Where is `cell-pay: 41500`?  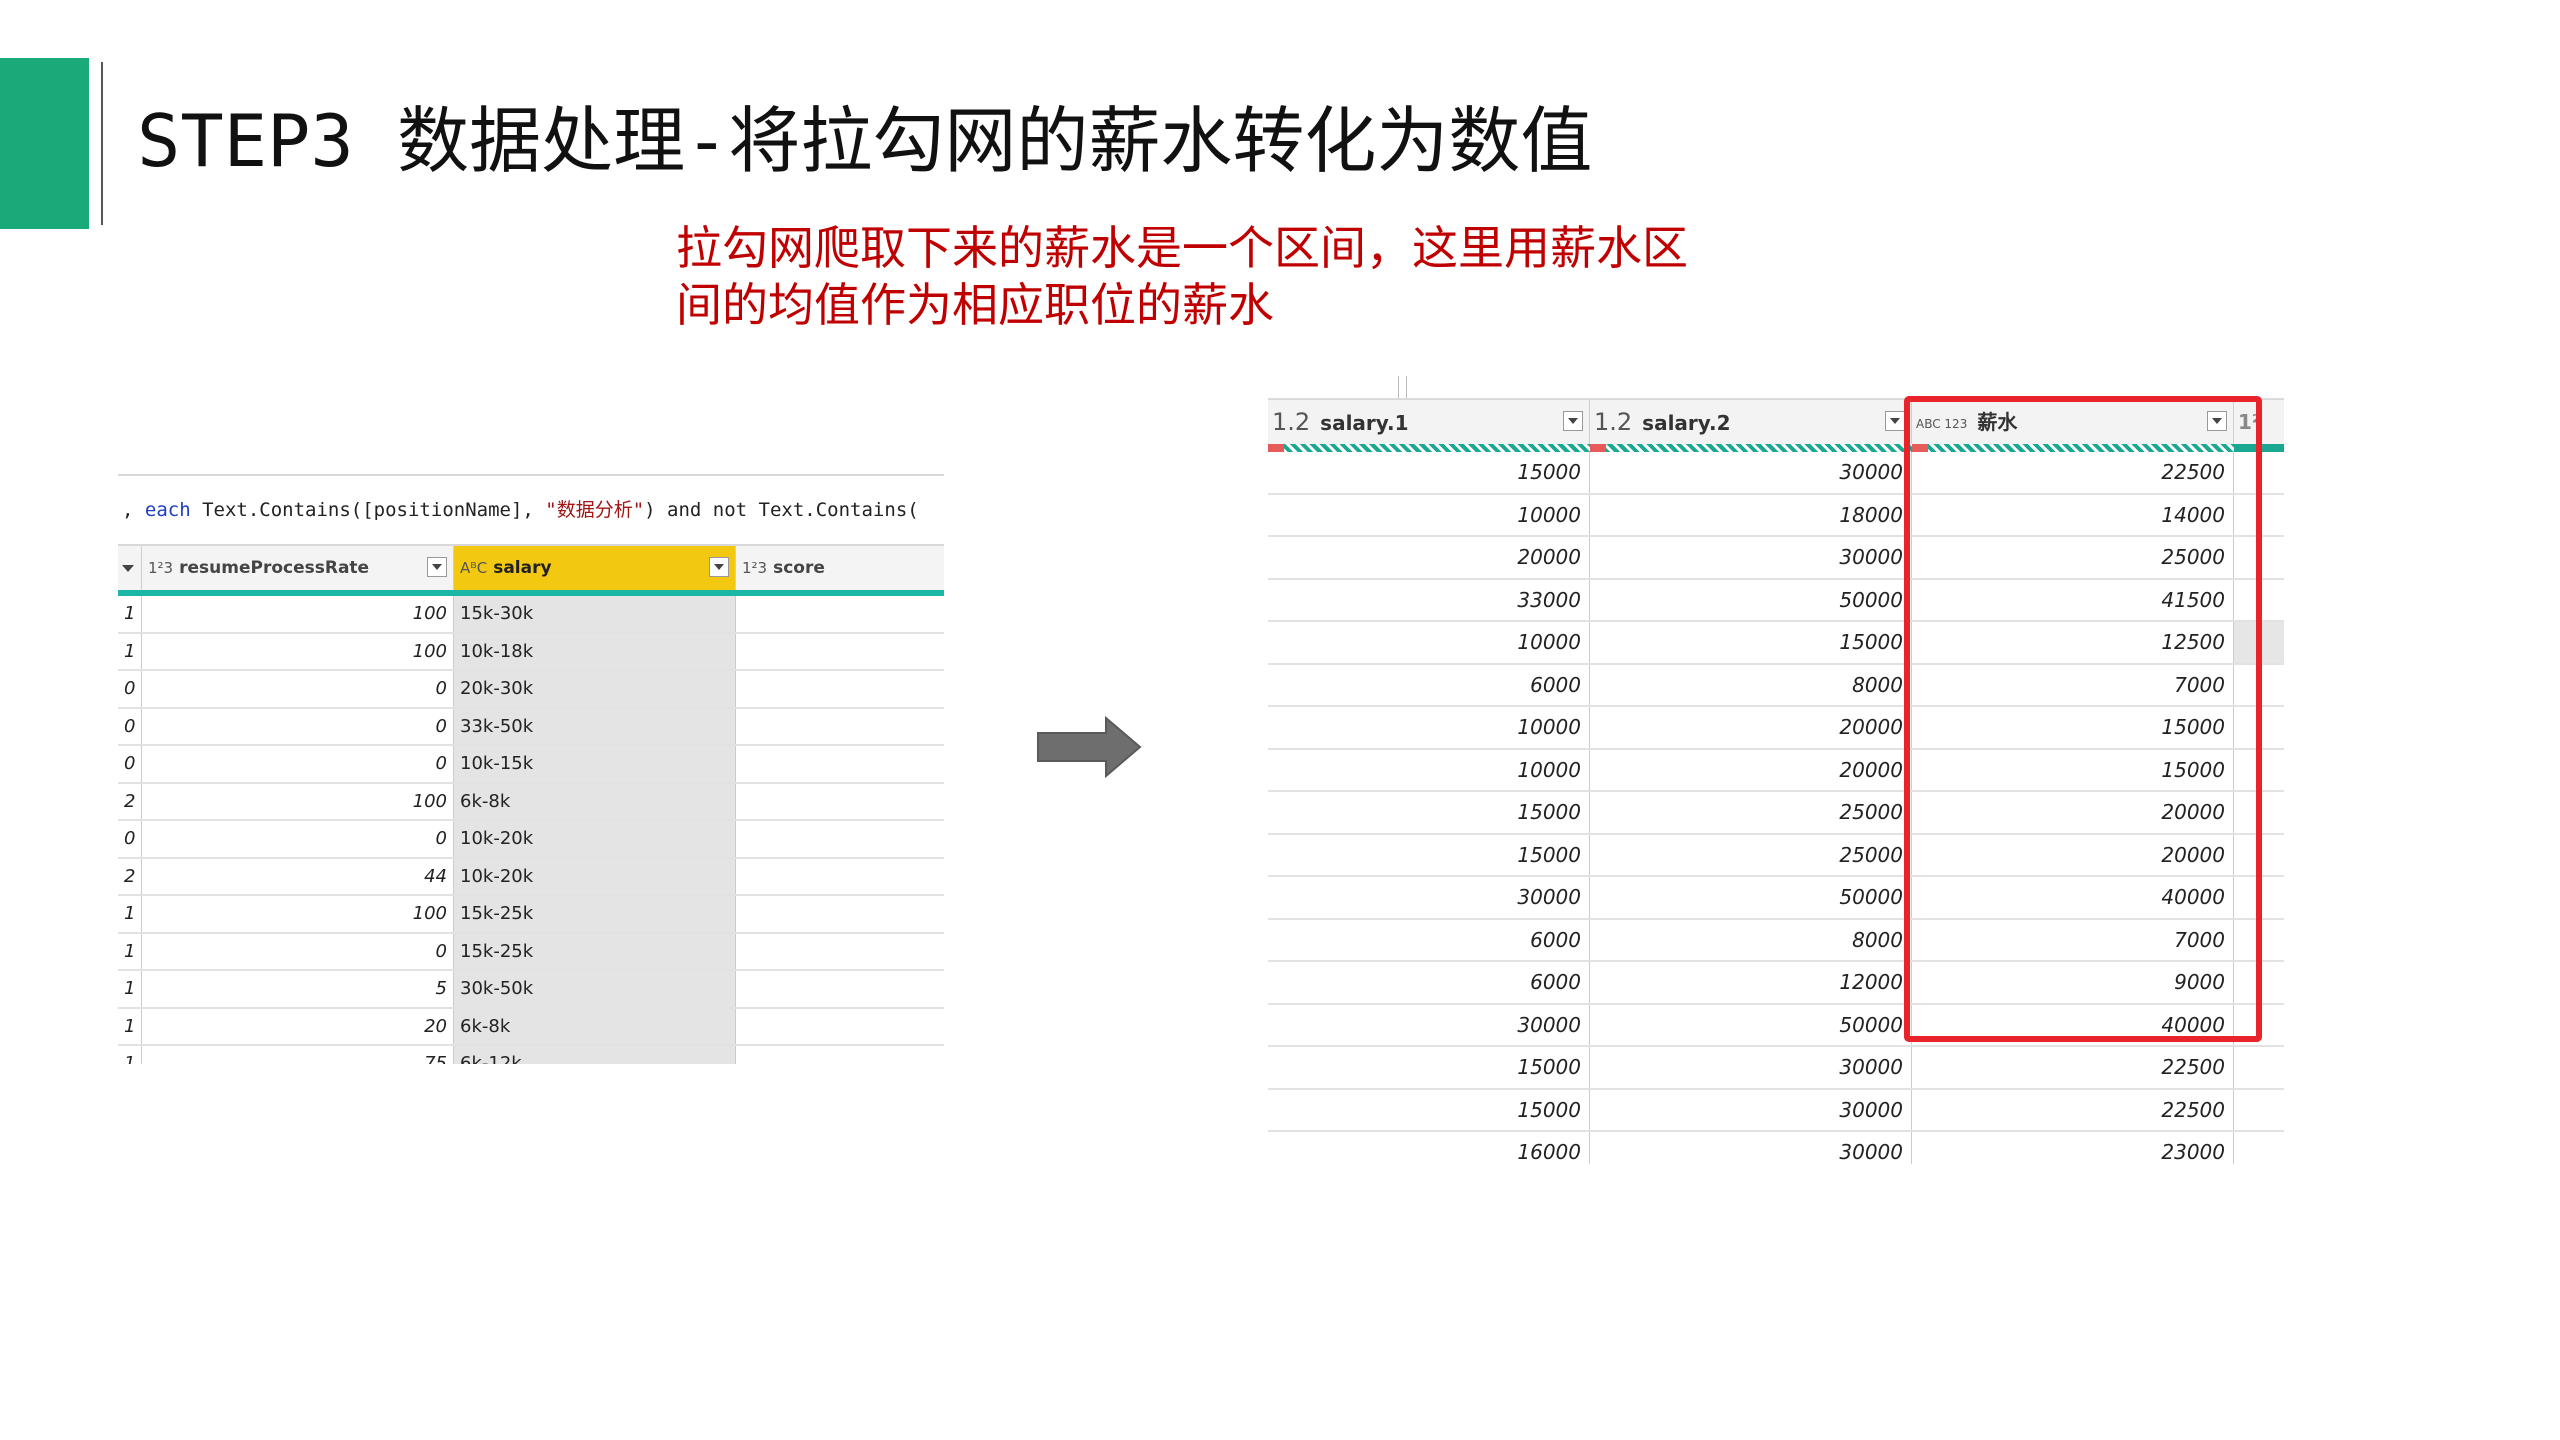 cell-pay: 41500 is located at coordinates (2073, 599).